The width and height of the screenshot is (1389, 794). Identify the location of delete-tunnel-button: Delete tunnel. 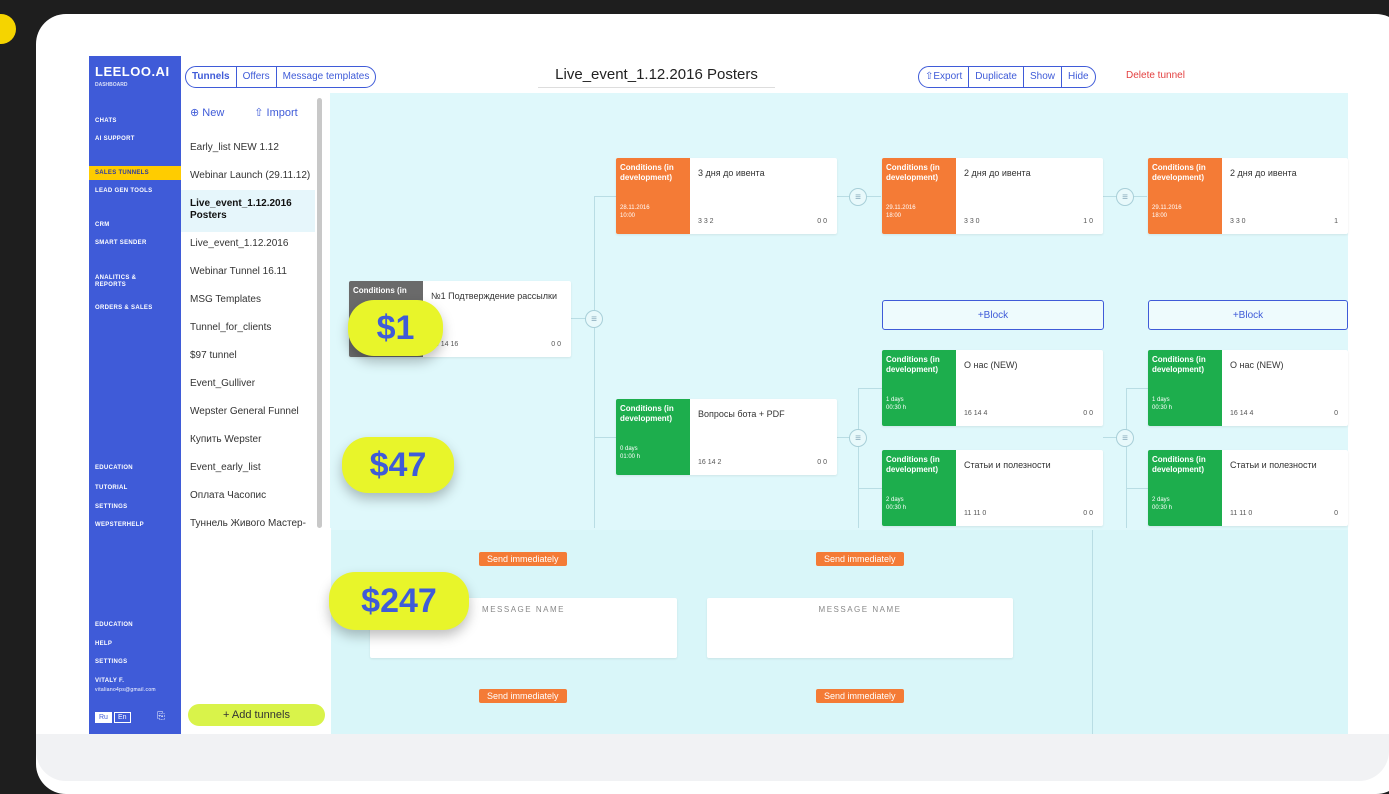
(1155, 75).